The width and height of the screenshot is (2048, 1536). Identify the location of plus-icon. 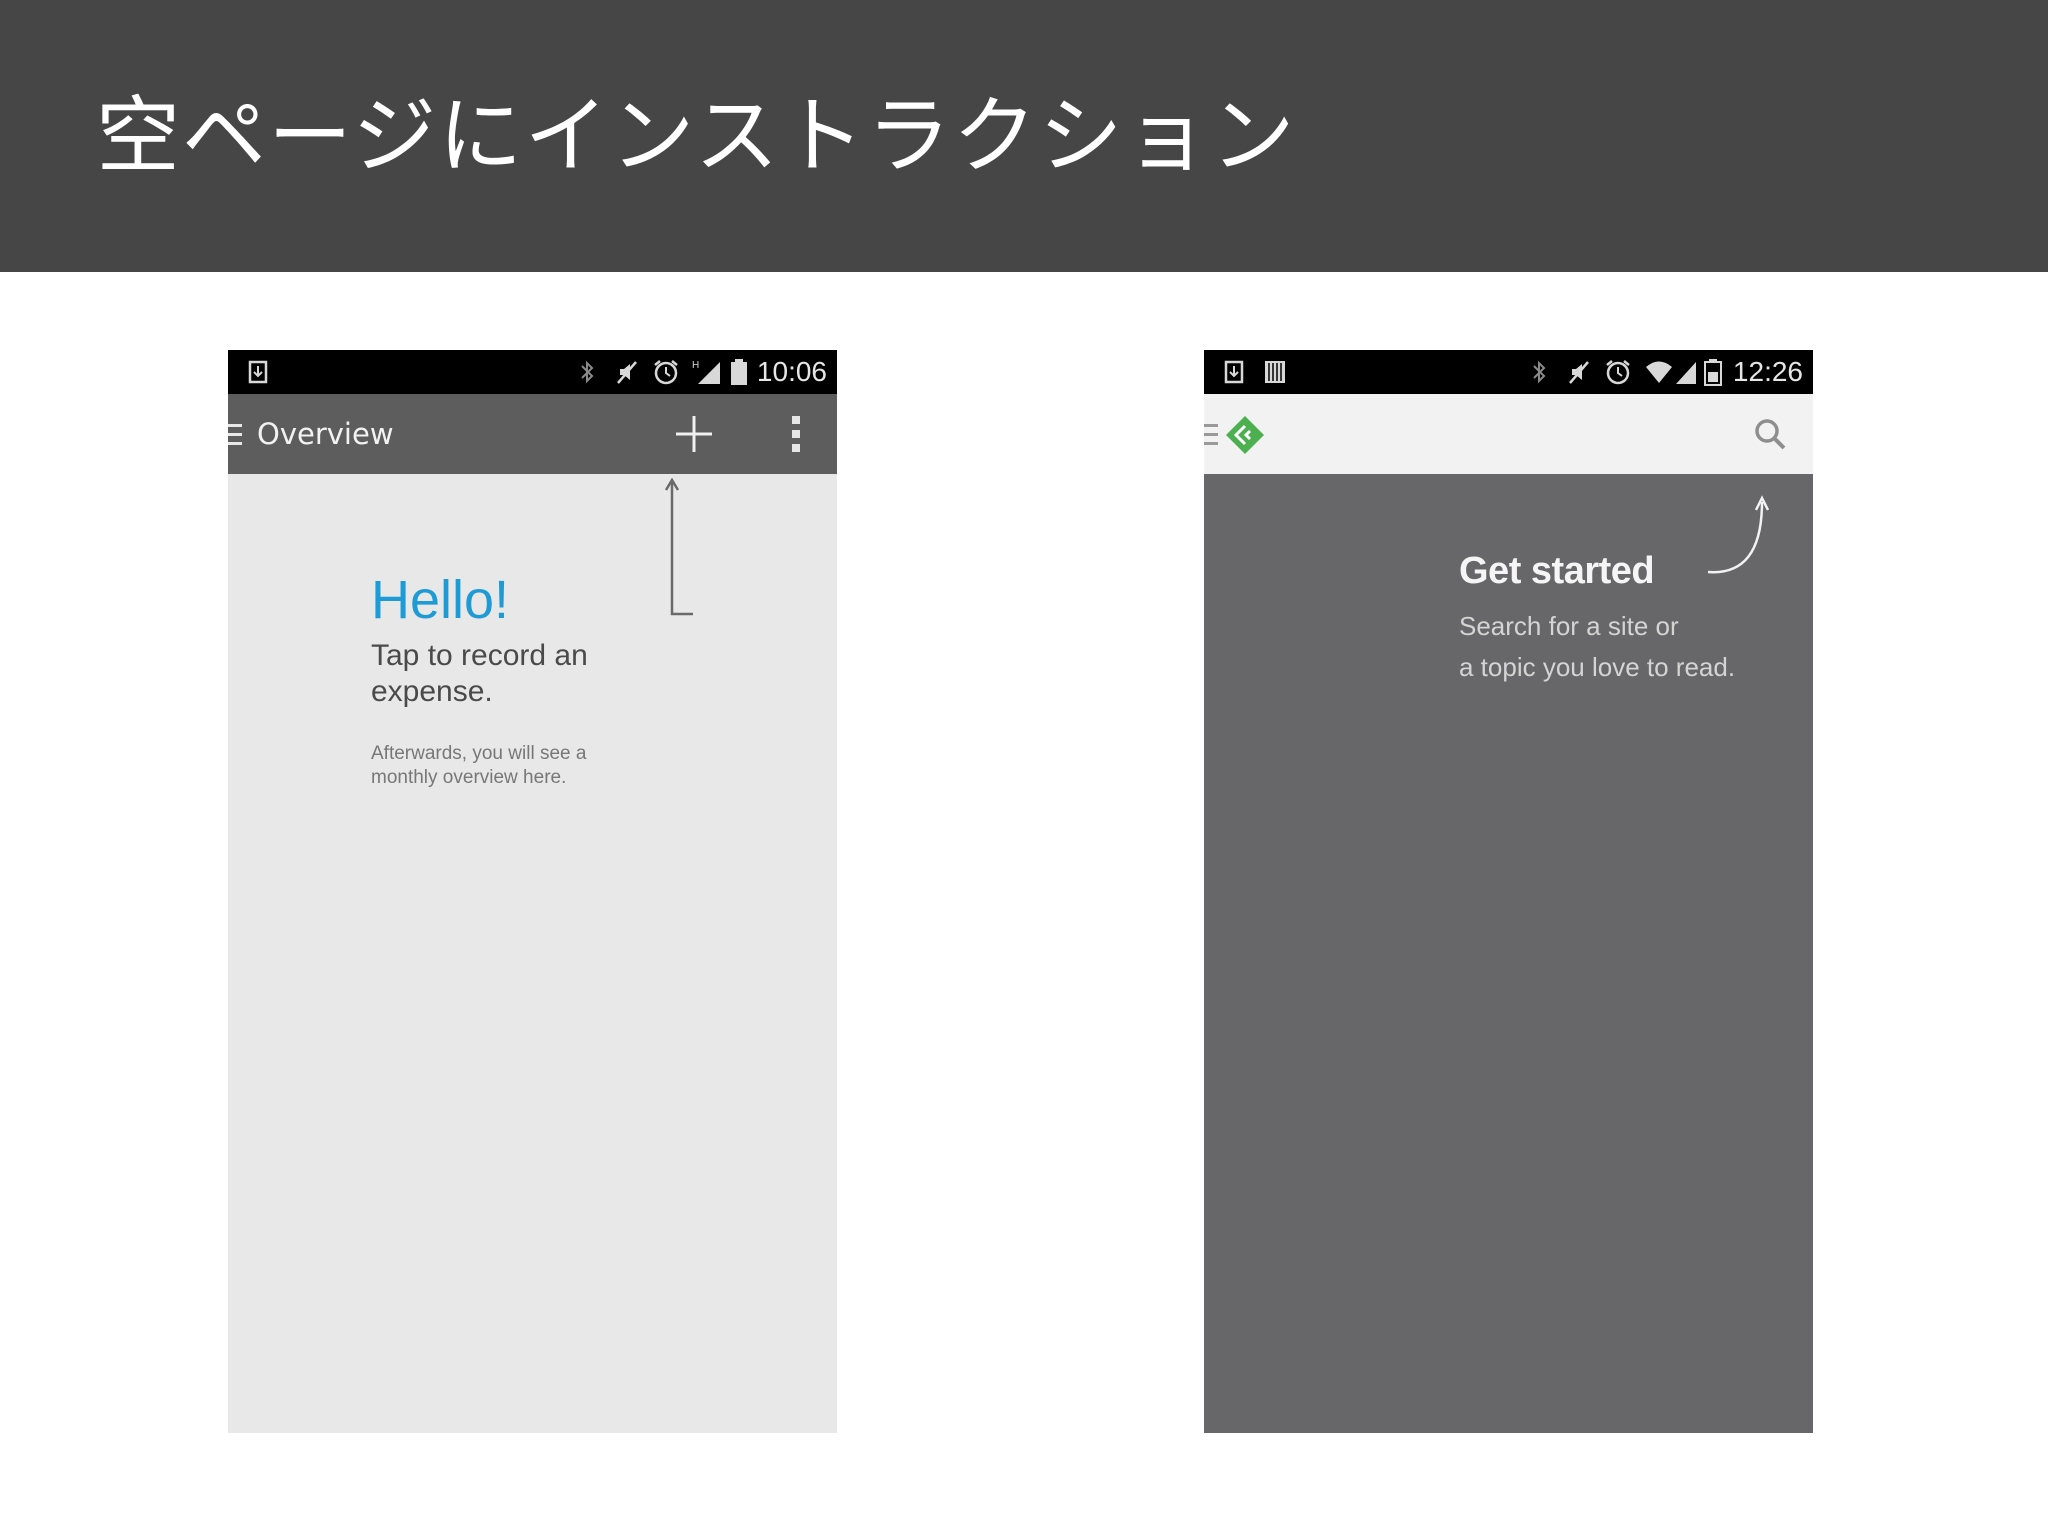
(694, 434).